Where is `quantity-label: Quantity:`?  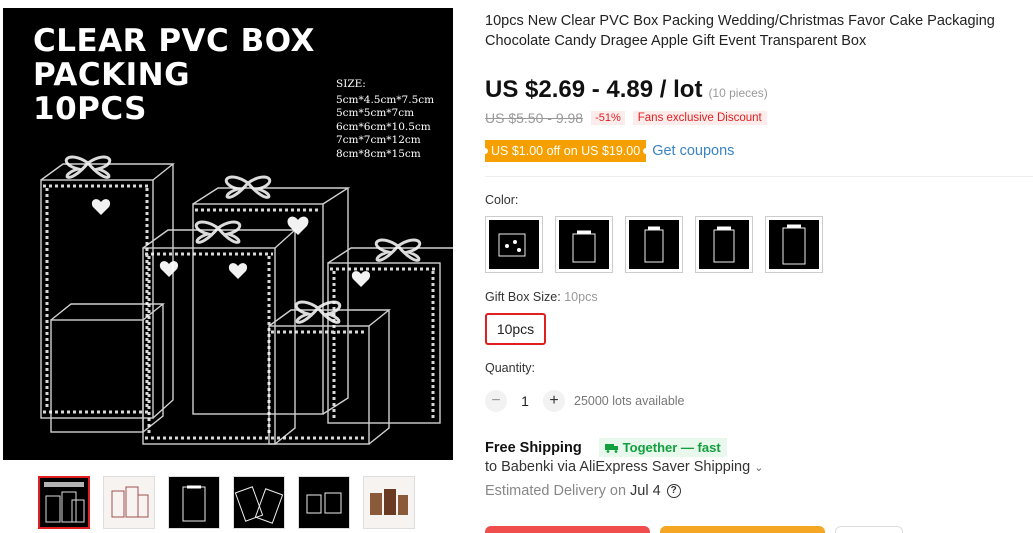
quantity-label: Quantity: is located at coordinates (510, 368).